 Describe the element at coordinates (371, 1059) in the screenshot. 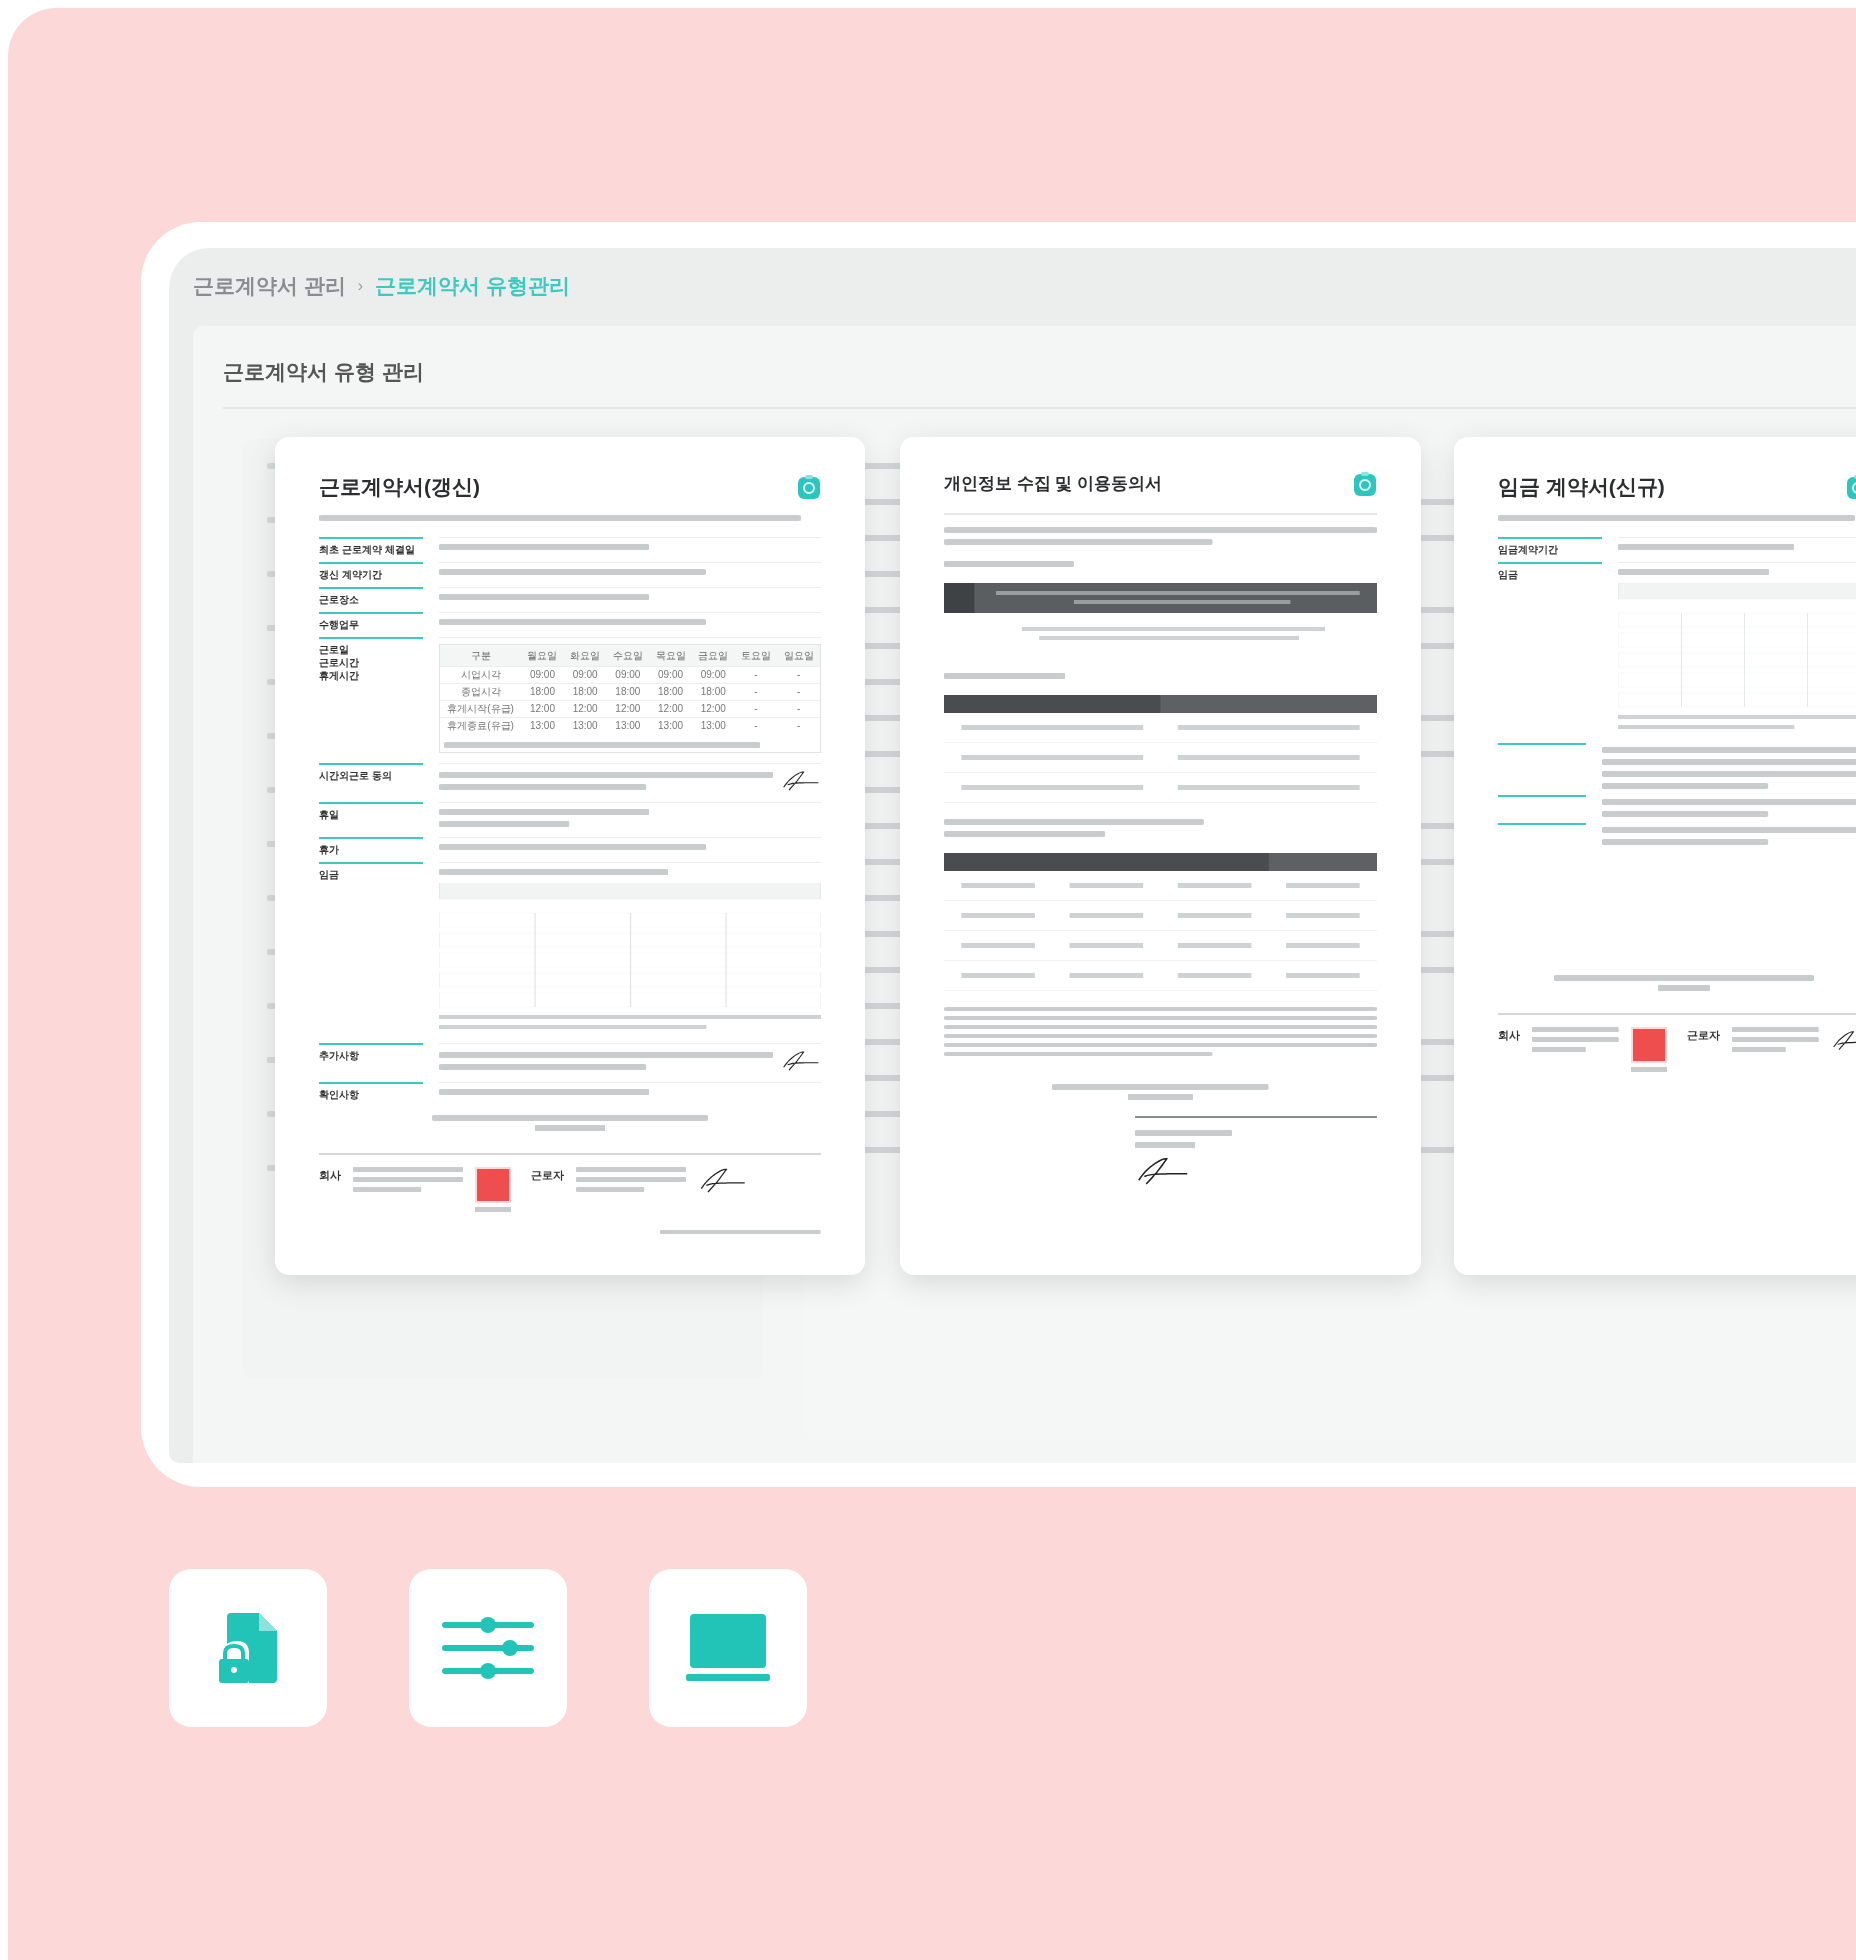

I see `field-label: 추가사항` at that location.